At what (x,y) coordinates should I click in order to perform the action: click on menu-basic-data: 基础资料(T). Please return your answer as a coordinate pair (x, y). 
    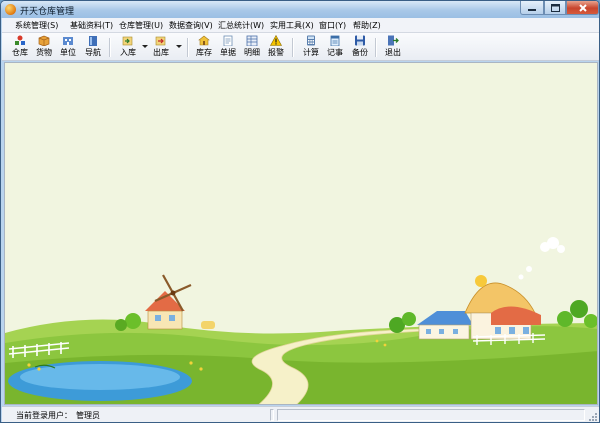
    Looking at the image, I should click on (91, 25).